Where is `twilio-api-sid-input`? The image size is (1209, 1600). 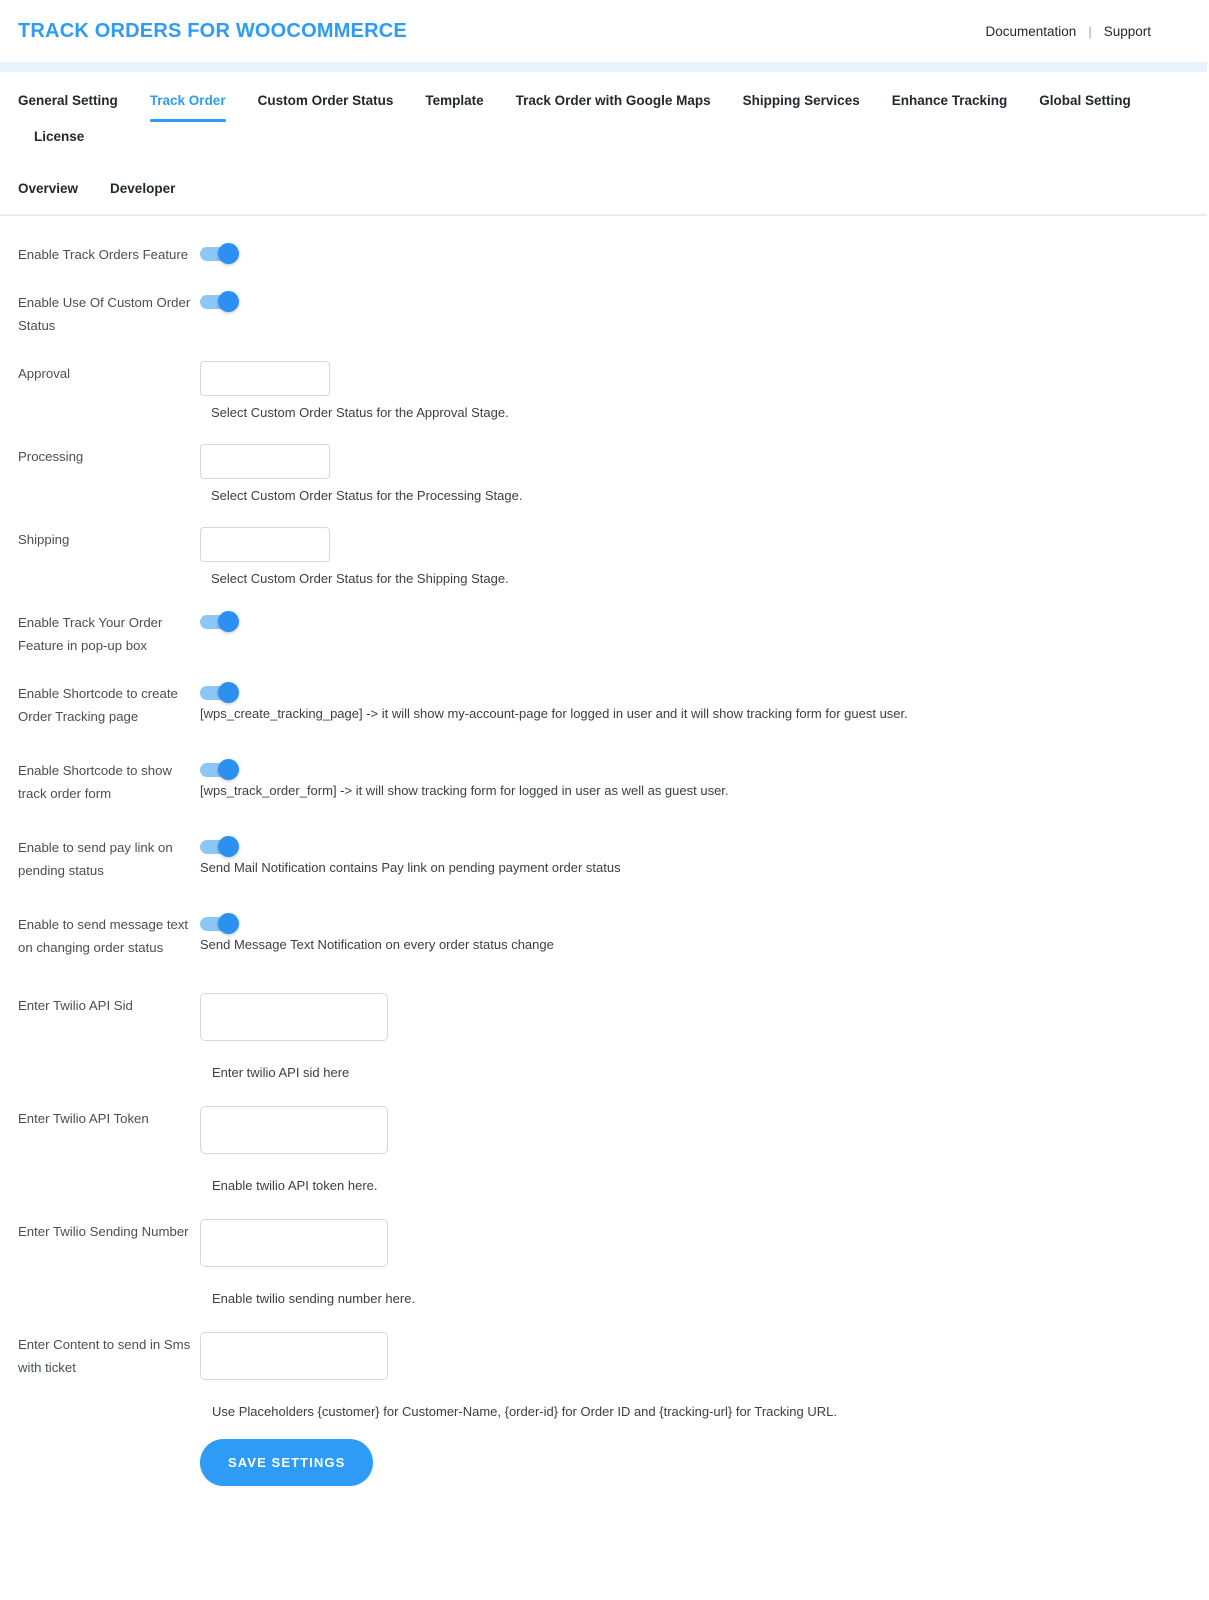 twilio-api-sid-input is located at coordinates (294, 1017).